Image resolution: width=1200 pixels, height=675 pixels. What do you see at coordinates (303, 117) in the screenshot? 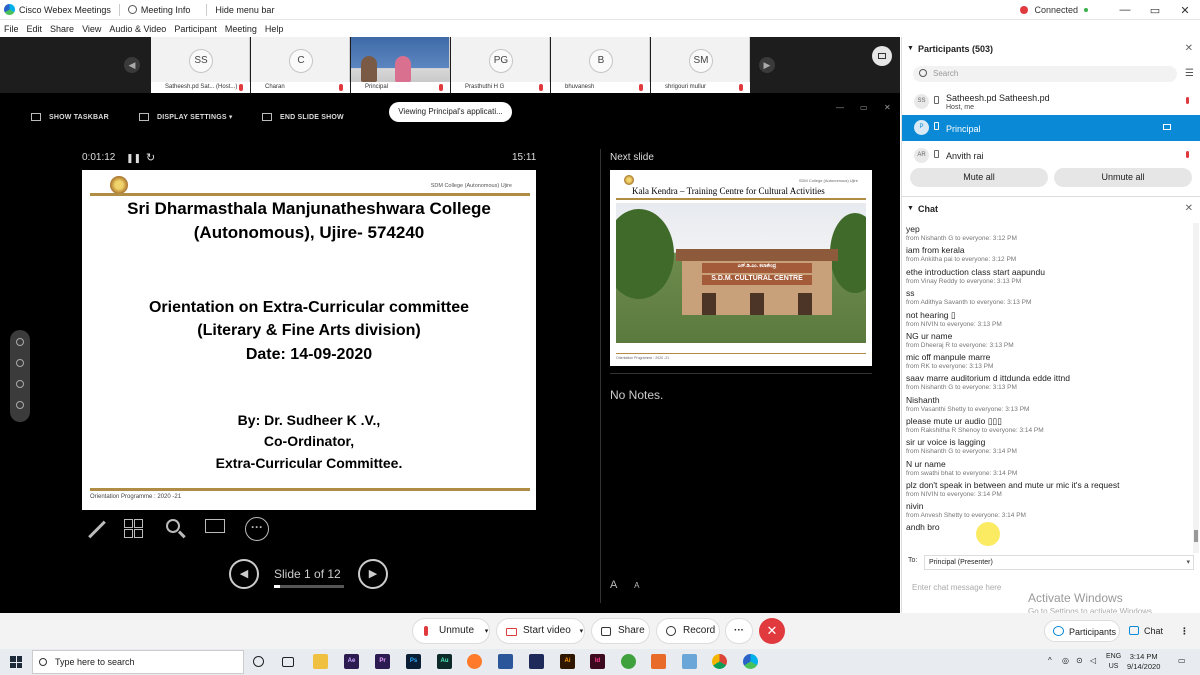
I see `end-slide-show-button: END SLIDE SHOW` at bounding box center [303, 117].